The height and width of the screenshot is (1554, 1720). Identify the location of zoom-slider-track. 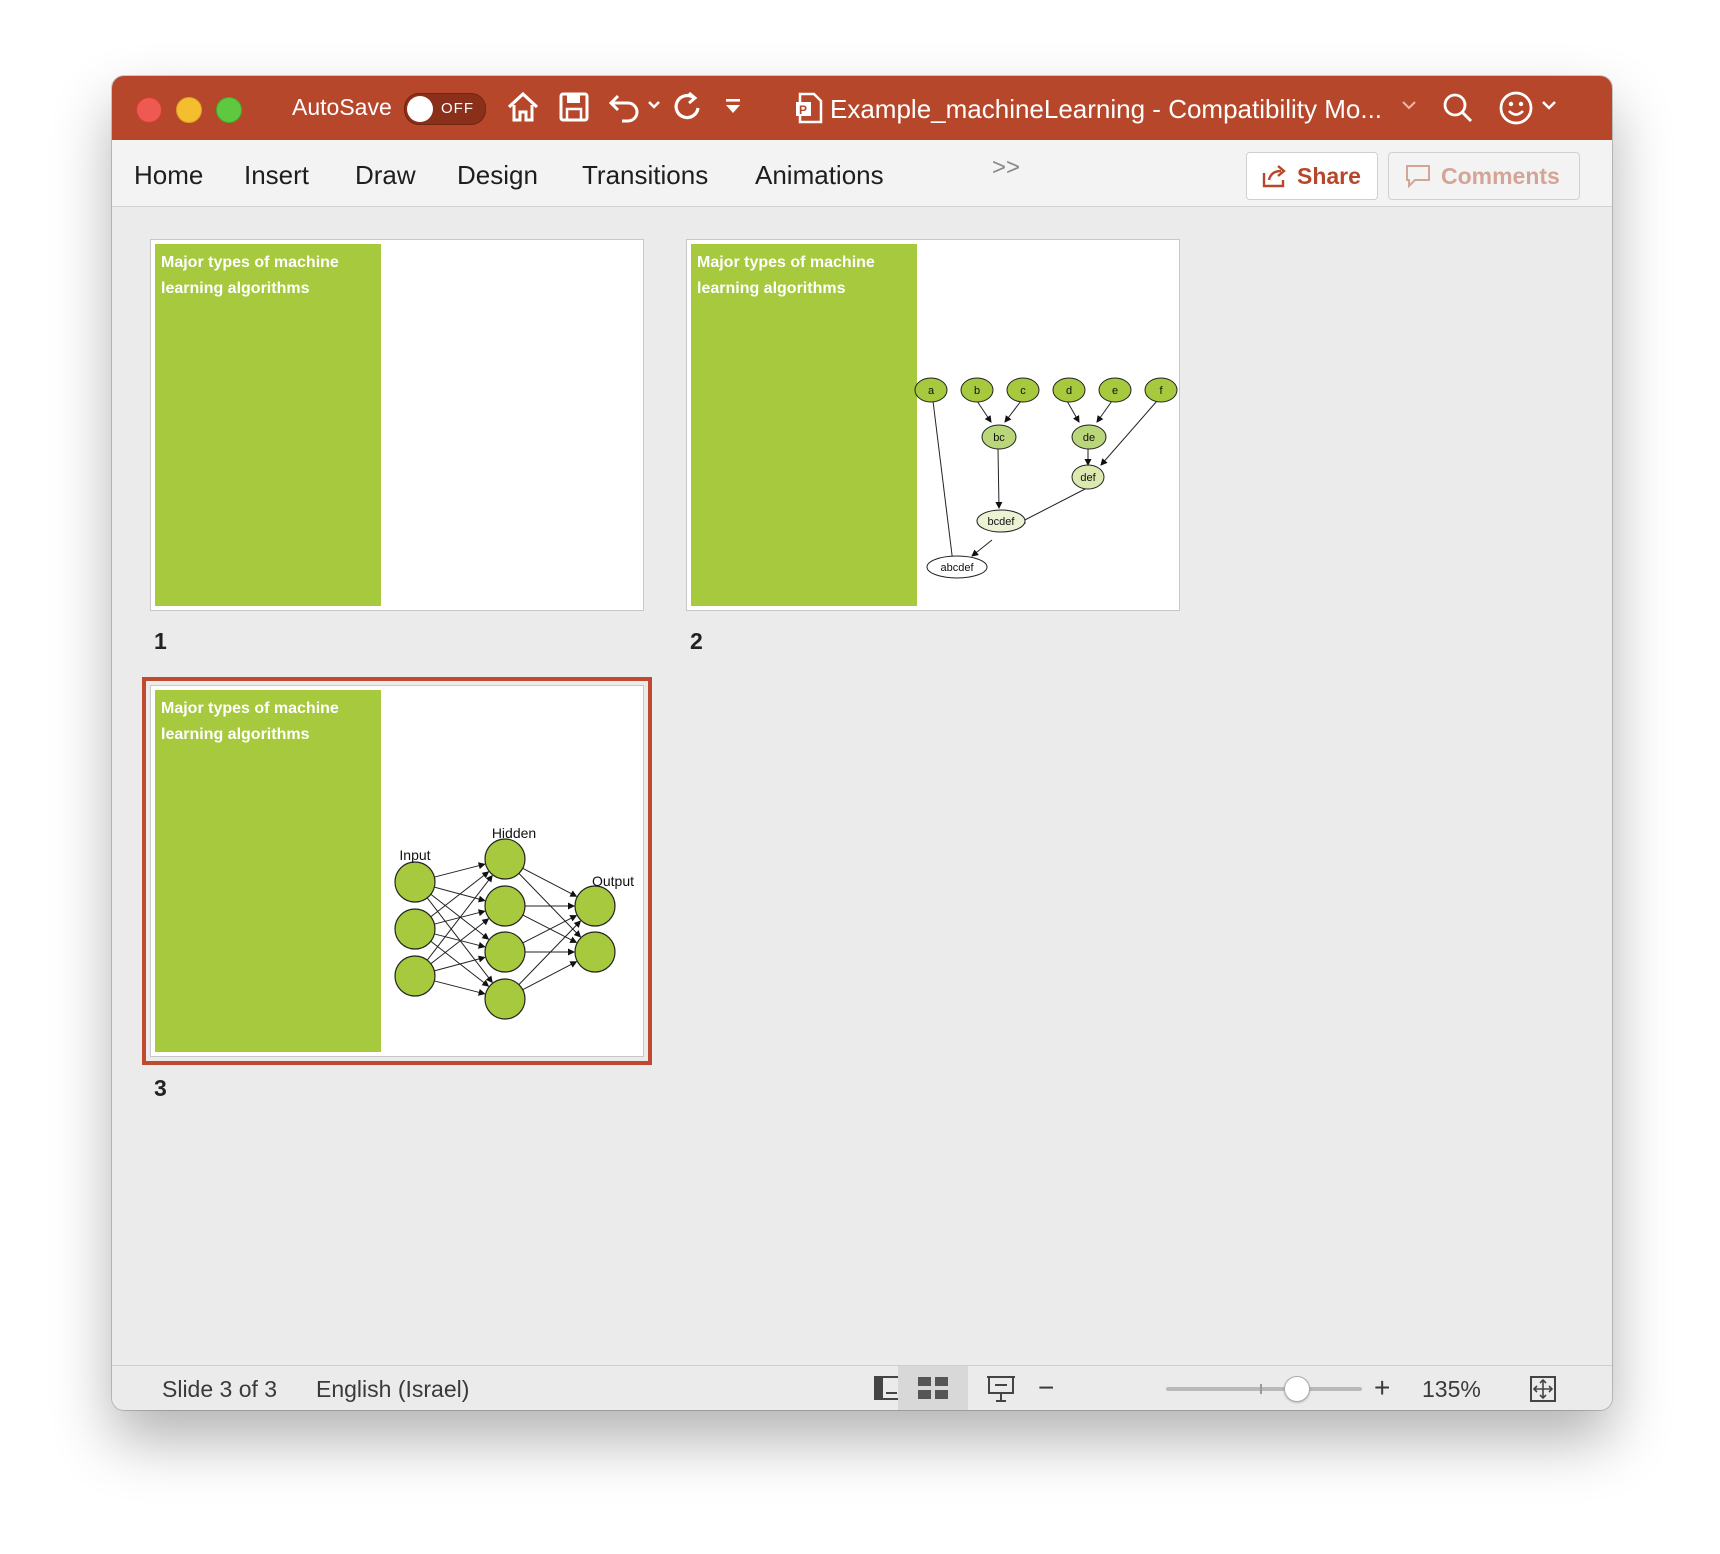
(1264, 1389).